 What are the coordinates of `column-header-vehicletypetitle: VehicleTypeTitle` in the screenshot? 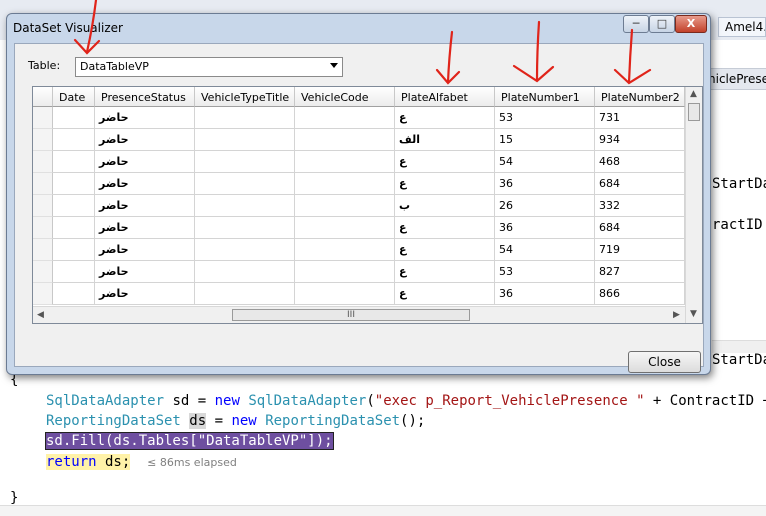 It's located at (245, 97).